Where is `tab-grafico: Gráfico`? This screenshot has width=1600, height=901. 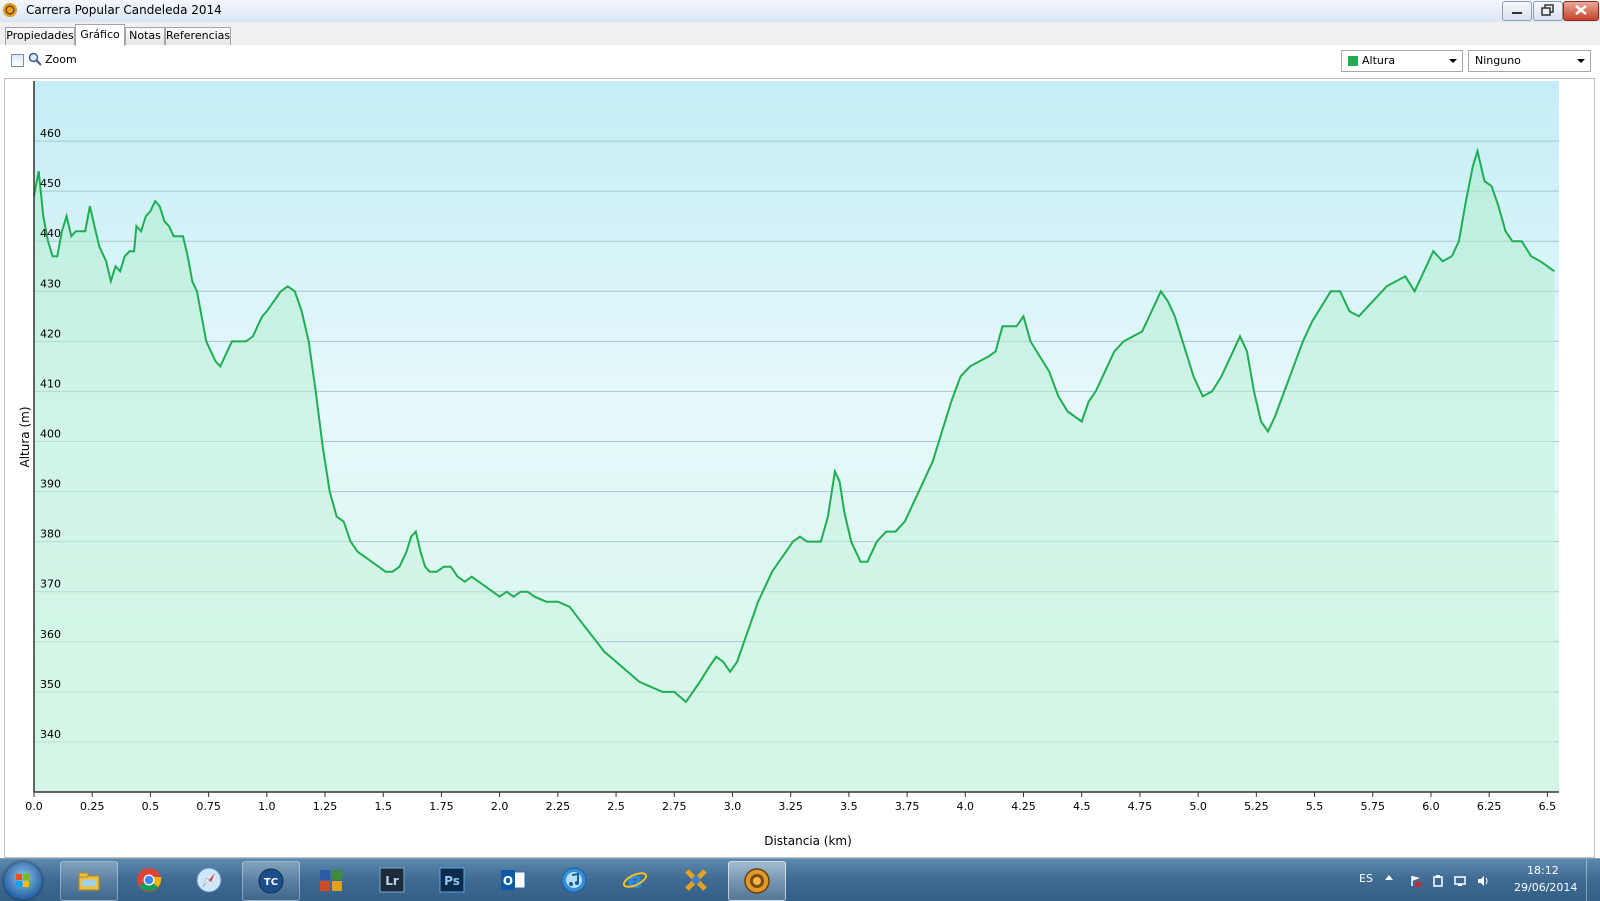 tab-grafico: Gráfico is located at coordinates (100, 35).